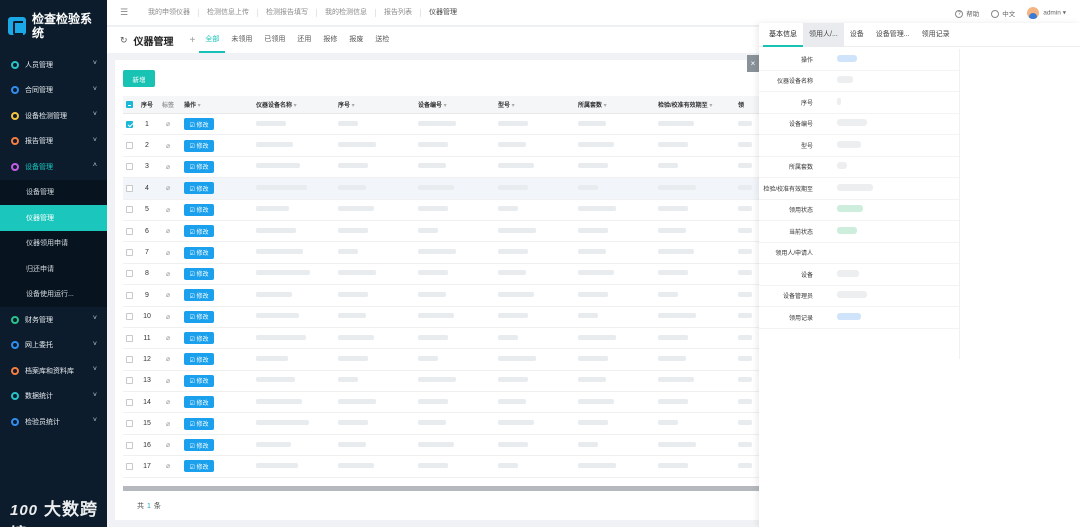 The height and width of the screenshot is (527, 1080). I want to click on nav-tab-2: 检测报告填写, so click(287, 12).